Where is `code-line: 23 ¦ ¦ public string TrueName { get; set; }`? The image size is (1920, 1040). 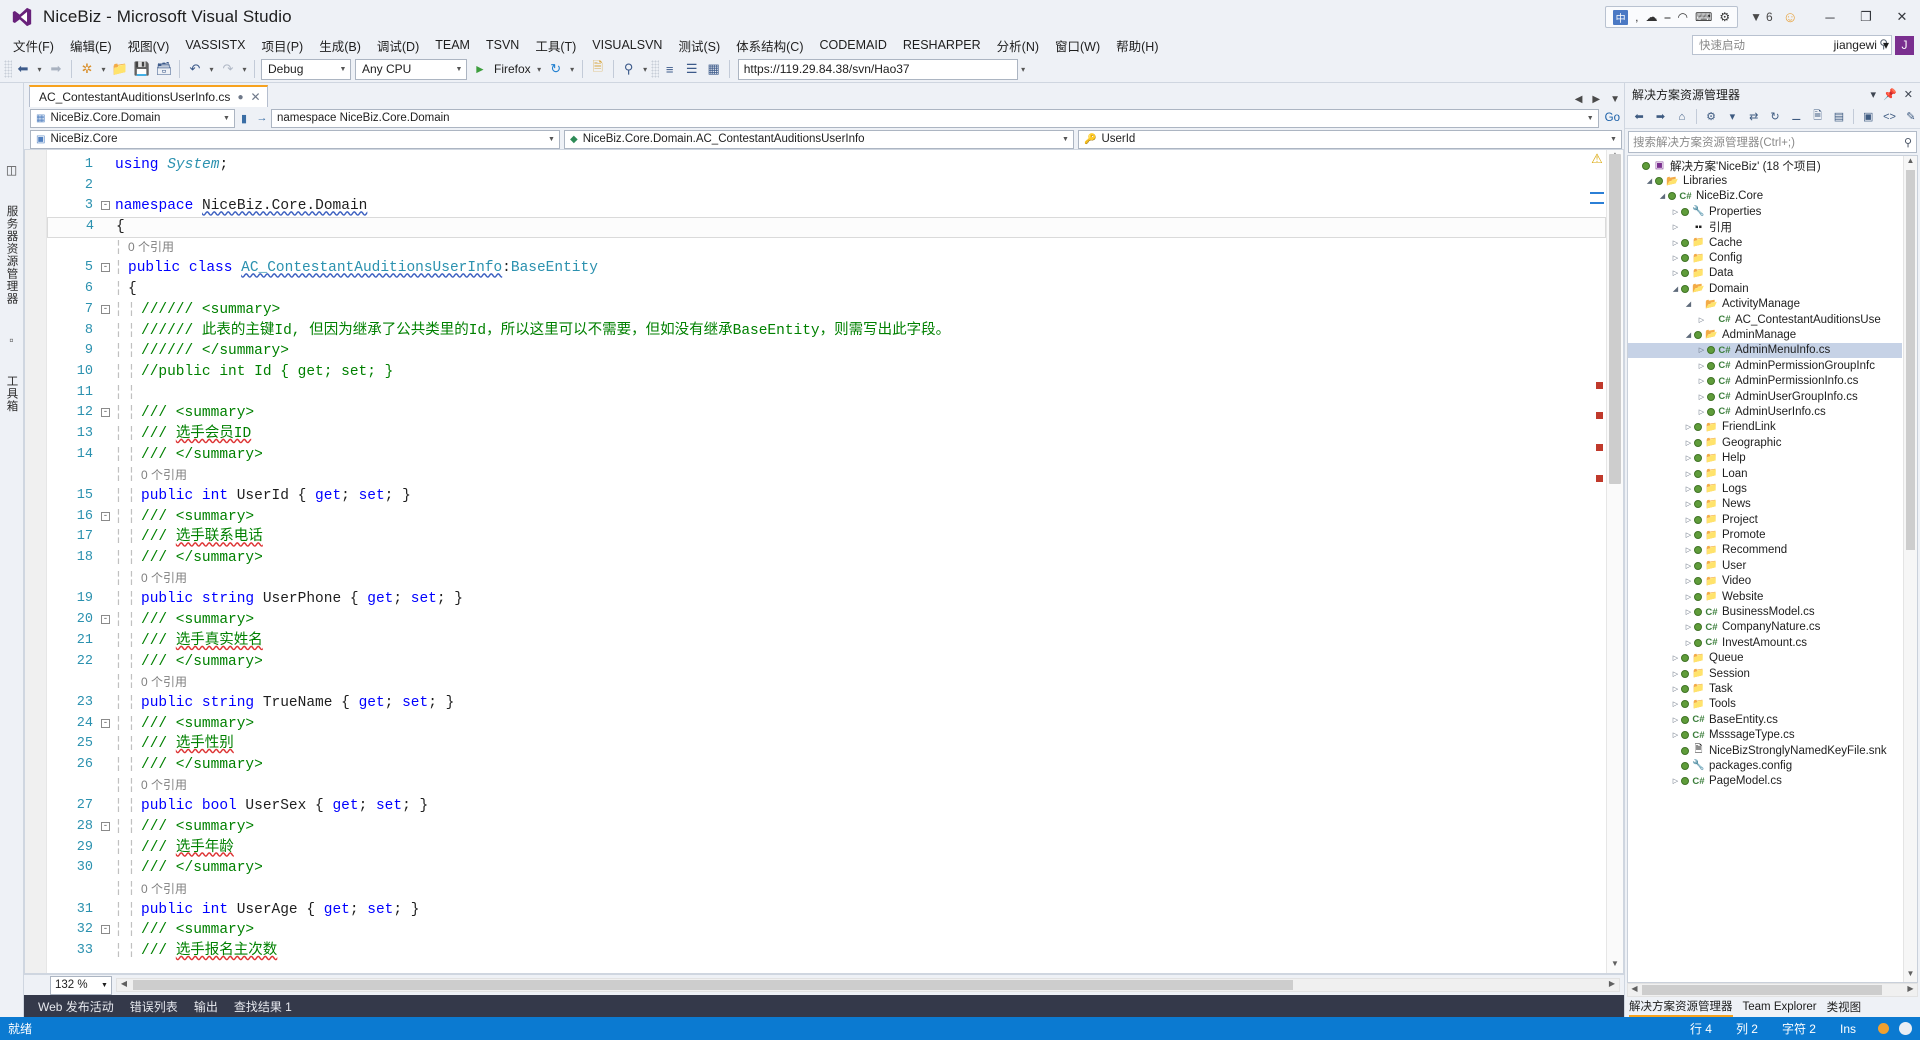 code-line: 23 ¦ ¦ public string TrueName { get; set; } is located at coordinates (826, 703).